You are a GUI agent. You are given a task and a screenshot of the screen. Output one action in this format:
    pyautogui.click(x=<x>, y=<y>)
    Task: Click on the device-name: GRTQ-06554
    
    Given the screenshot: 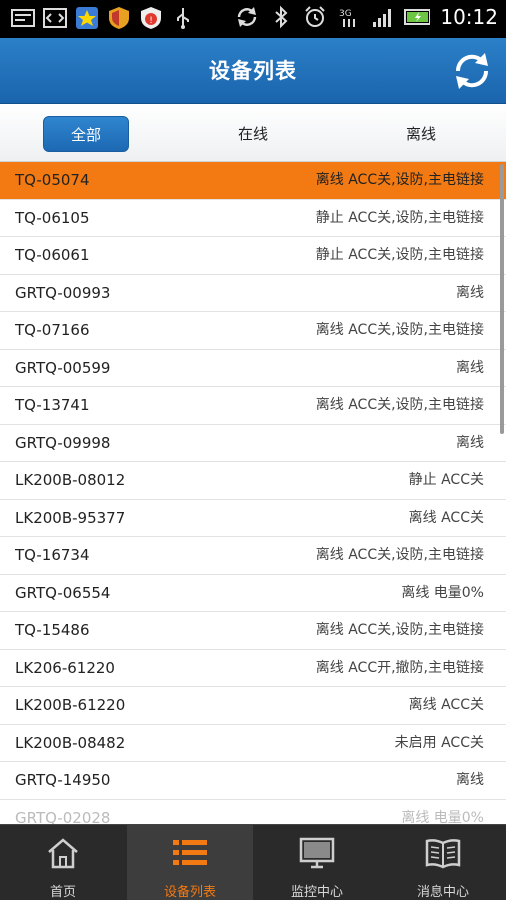 What is the action you would take?
    pyautogui.click(x=63, y=592)
    